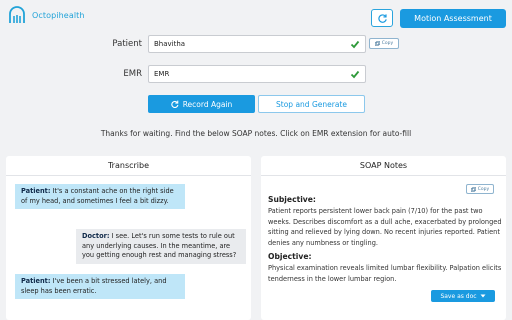 The width and height of the screenshot is (512, 320). Describe the element at coordinates (58, 15) in the screenshot. I see `brand-name: Octopihealth` at that location.